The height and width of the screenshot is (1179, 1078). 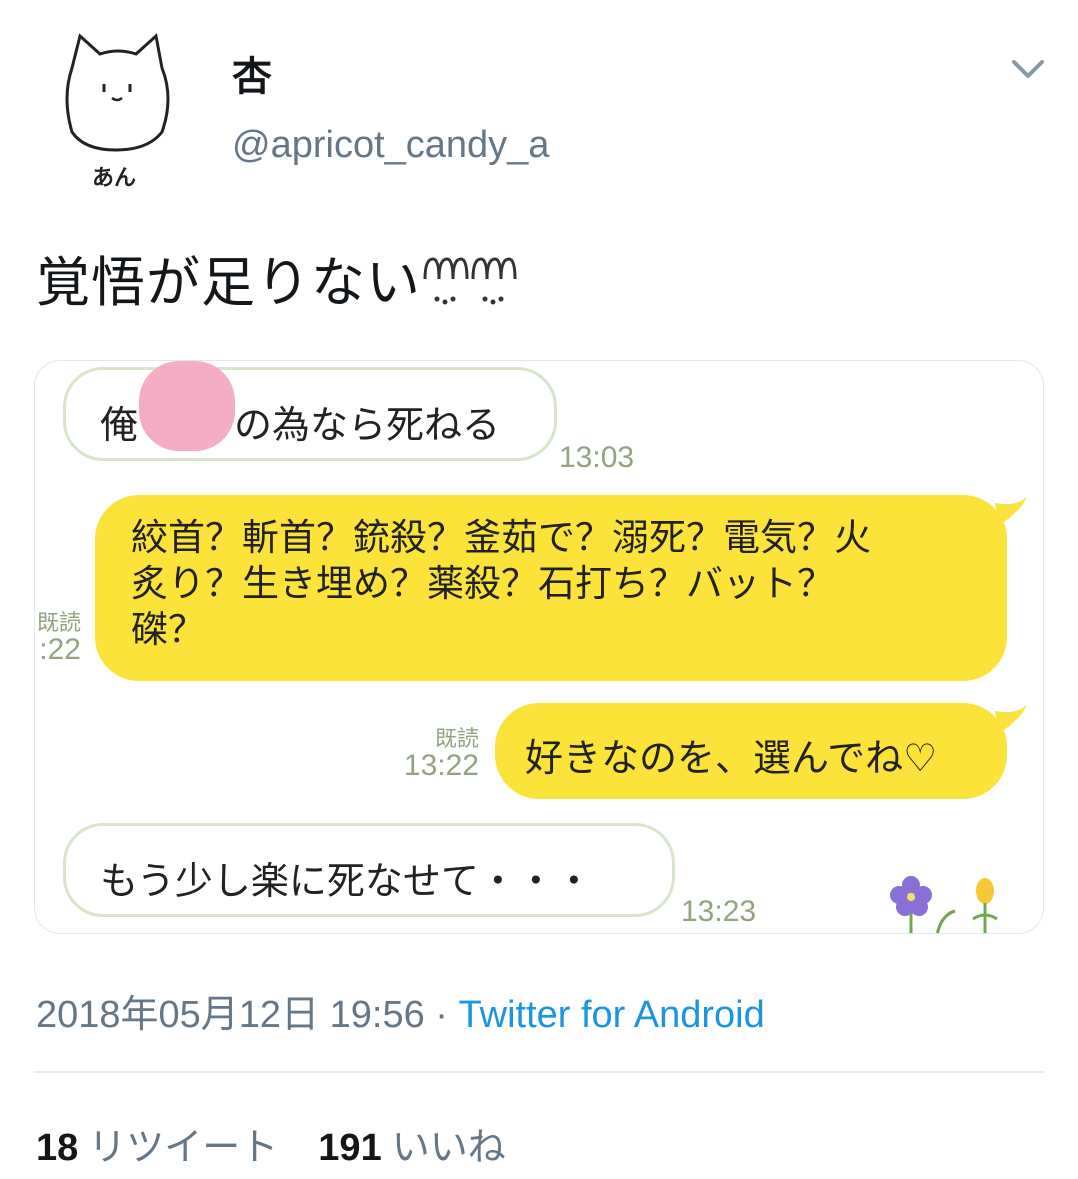 I want to click on retweet-label: リツイート, so click(x=183, y=1148).